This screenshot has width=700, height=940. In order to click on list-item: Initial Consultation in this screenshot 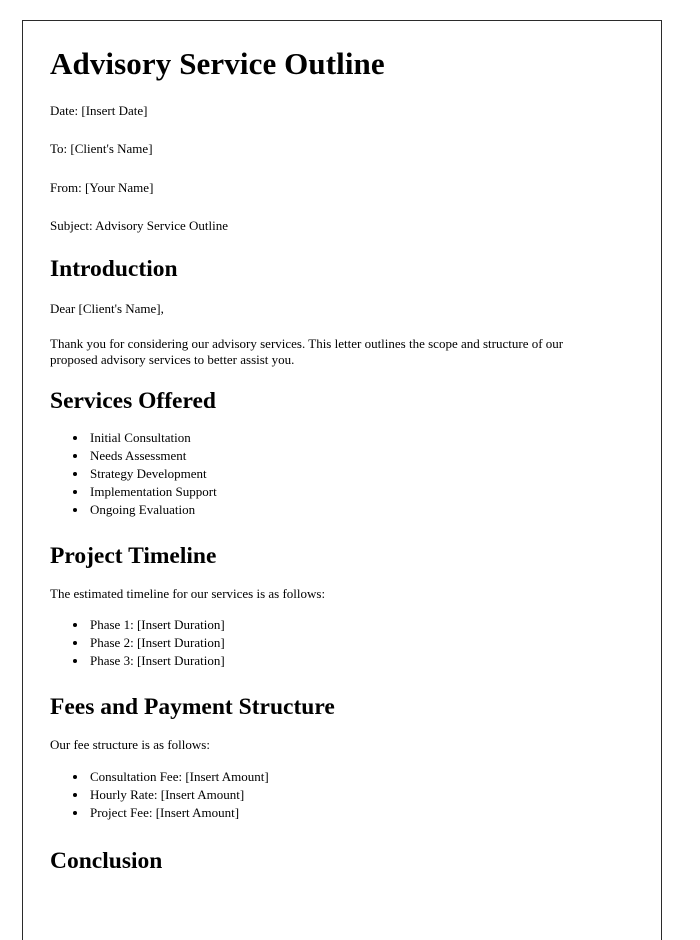, I will do `click(361, 438)`.